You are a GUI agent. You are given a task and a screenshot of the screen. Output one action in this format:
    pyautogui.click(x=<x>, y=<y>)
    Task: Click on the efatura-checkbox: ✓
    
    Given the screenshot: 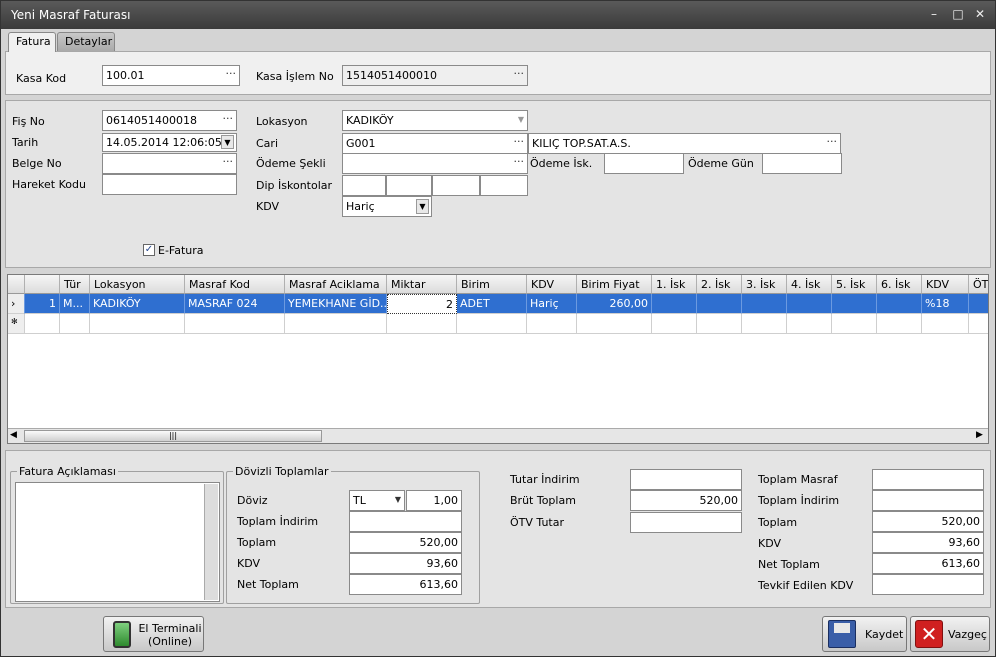 What is the action you would take?
    pyautogui.click(x=149, y=250)
    